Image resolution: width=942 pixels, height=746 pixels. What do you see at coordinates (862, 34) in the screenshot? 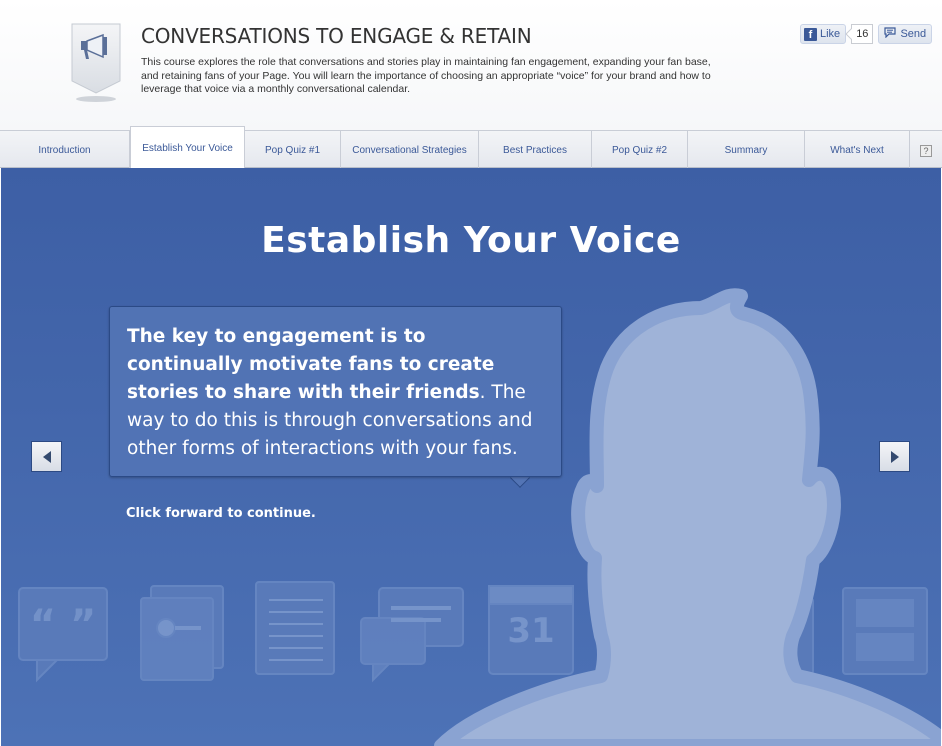
I see `like-count: 16` at bounding box center [862, 34].